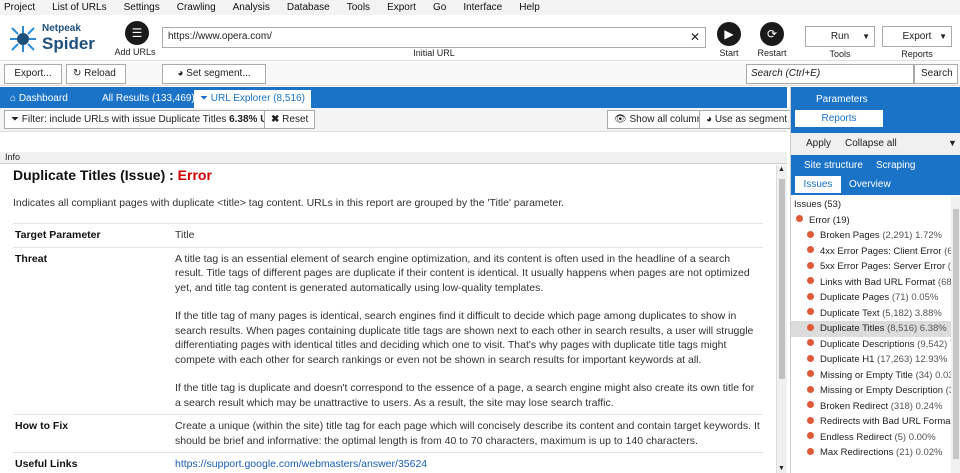 The image size is (960, 473). I want to click on initial-url-input: https://www.opera.com/ ✕, so click(434, 37).